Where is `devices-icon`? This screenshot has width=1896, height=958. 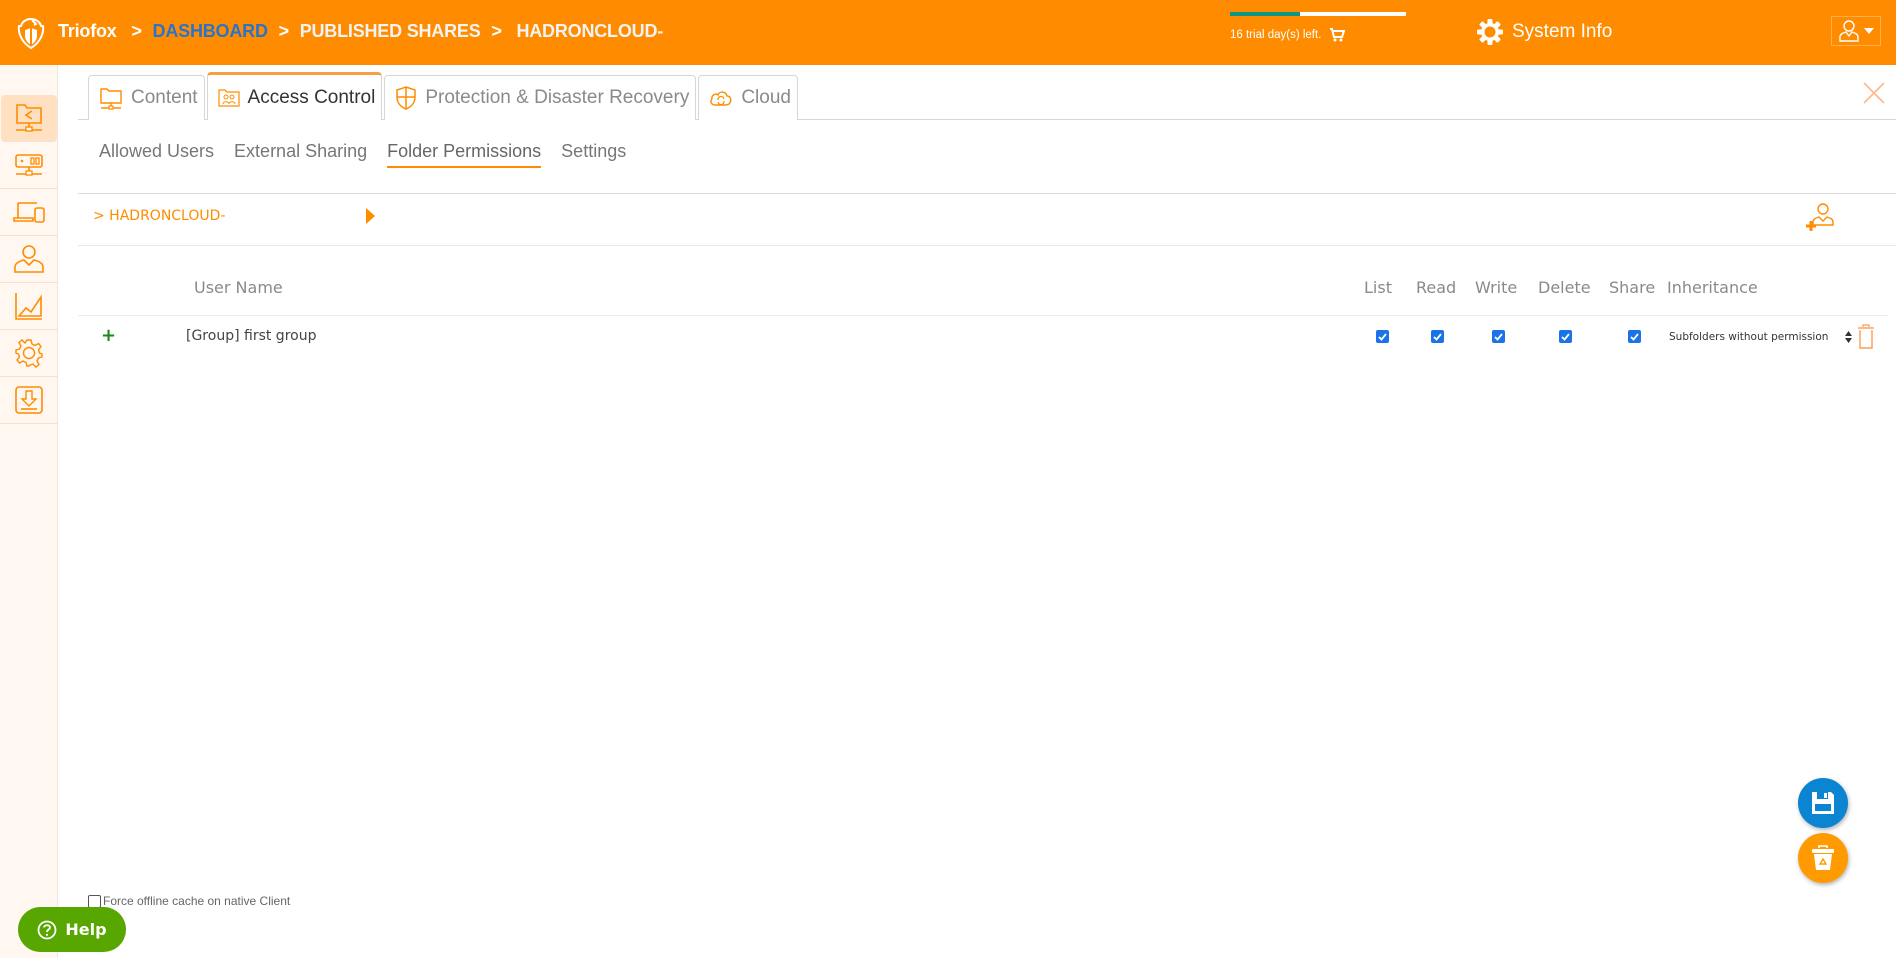 devices-icon is located at coordinates (29, 212).